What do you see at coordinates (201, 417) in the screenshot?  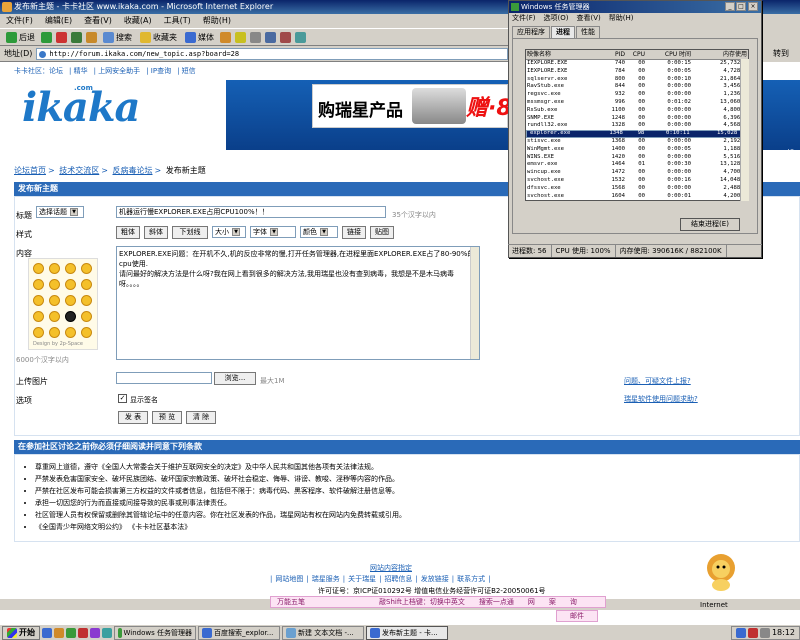 I see `clear-button: 清 除` at bounding box center [201, 417].